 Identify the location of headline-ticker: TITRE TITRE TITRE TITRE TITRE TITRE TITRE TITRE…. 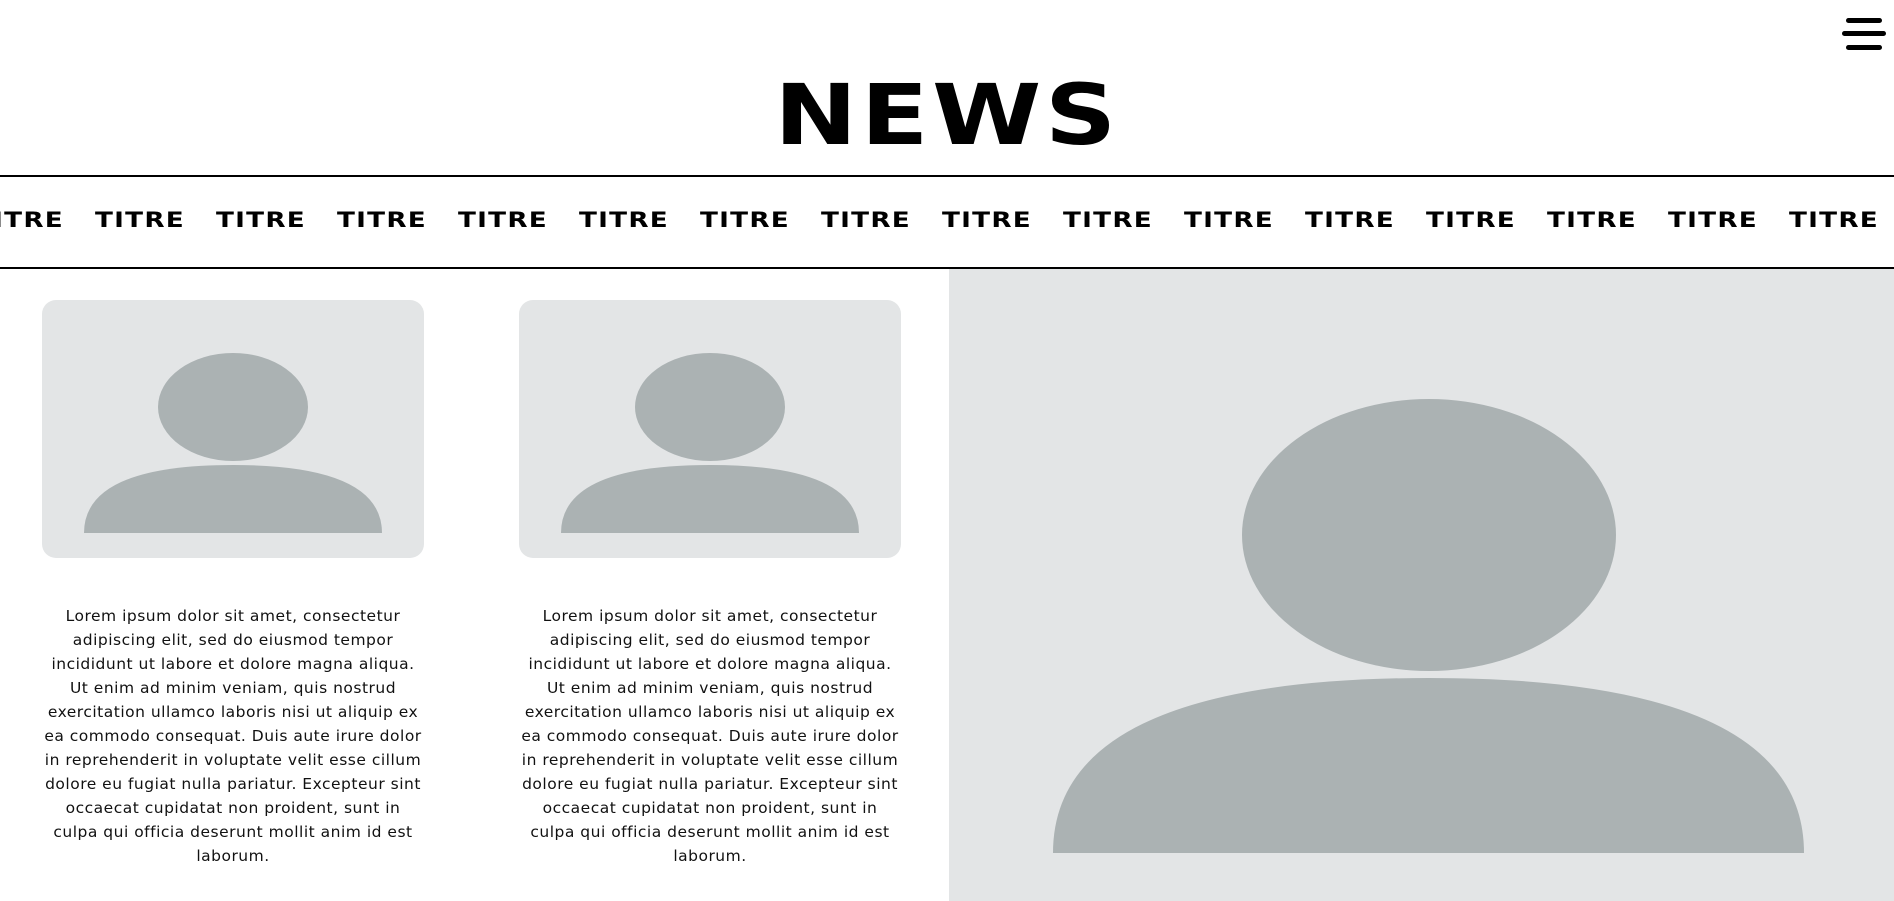
(947, 222).